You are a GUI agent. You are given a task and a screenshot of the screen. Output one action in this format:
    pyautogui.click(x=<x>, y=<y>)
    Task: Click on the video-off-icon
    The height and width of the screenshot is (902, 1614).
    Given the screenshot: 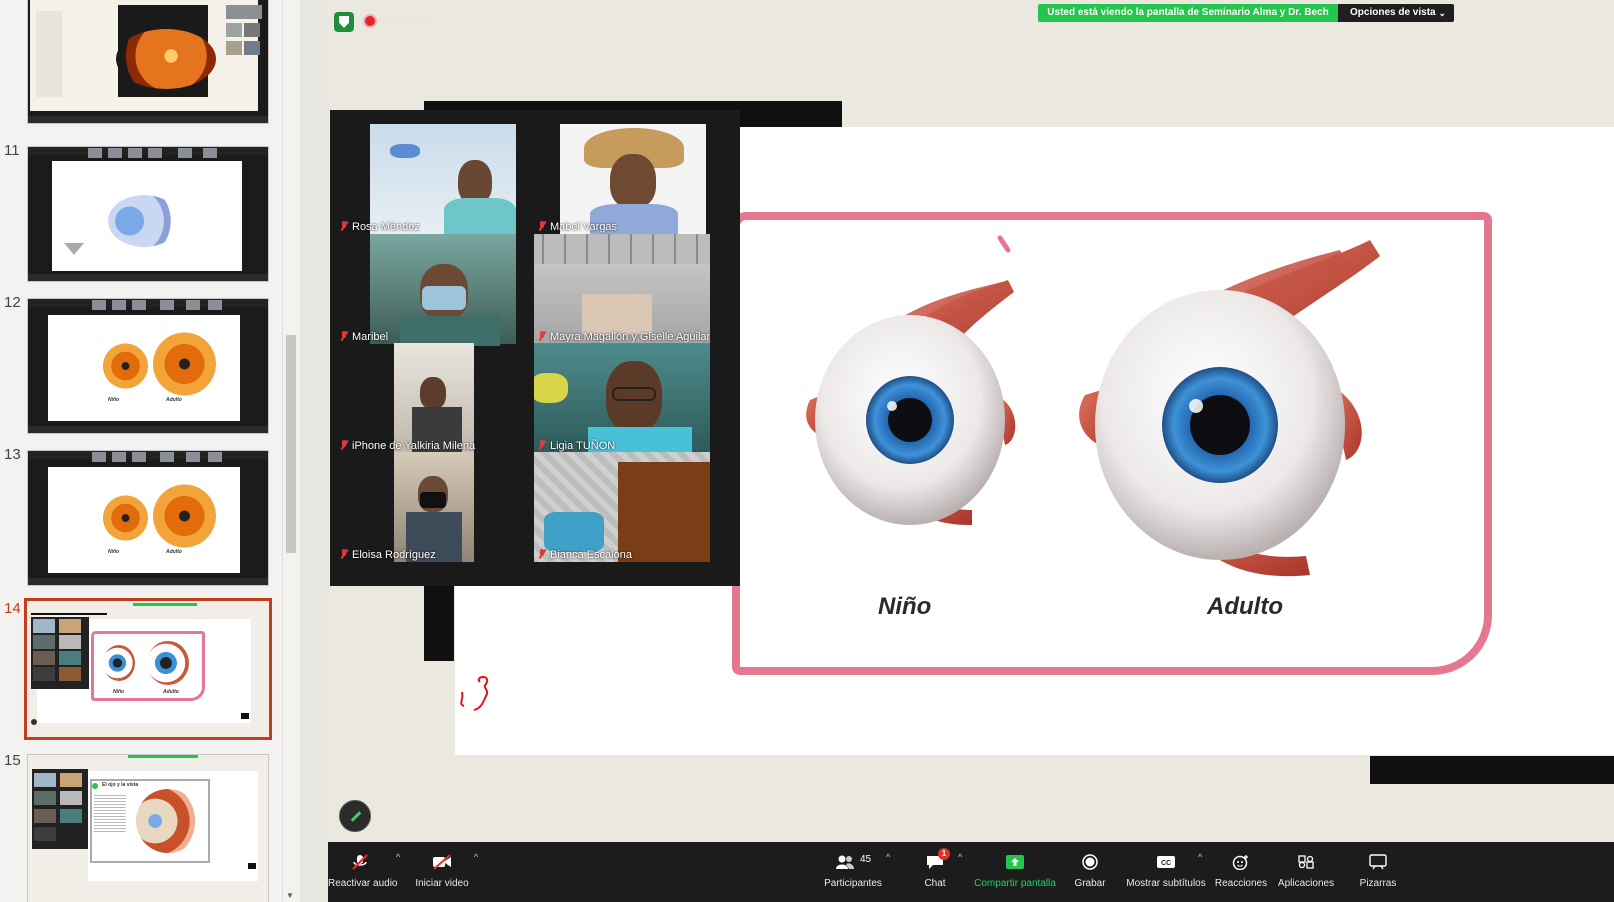 What is the action you would take?
    pyautogui.click(x=442, y=862)
    